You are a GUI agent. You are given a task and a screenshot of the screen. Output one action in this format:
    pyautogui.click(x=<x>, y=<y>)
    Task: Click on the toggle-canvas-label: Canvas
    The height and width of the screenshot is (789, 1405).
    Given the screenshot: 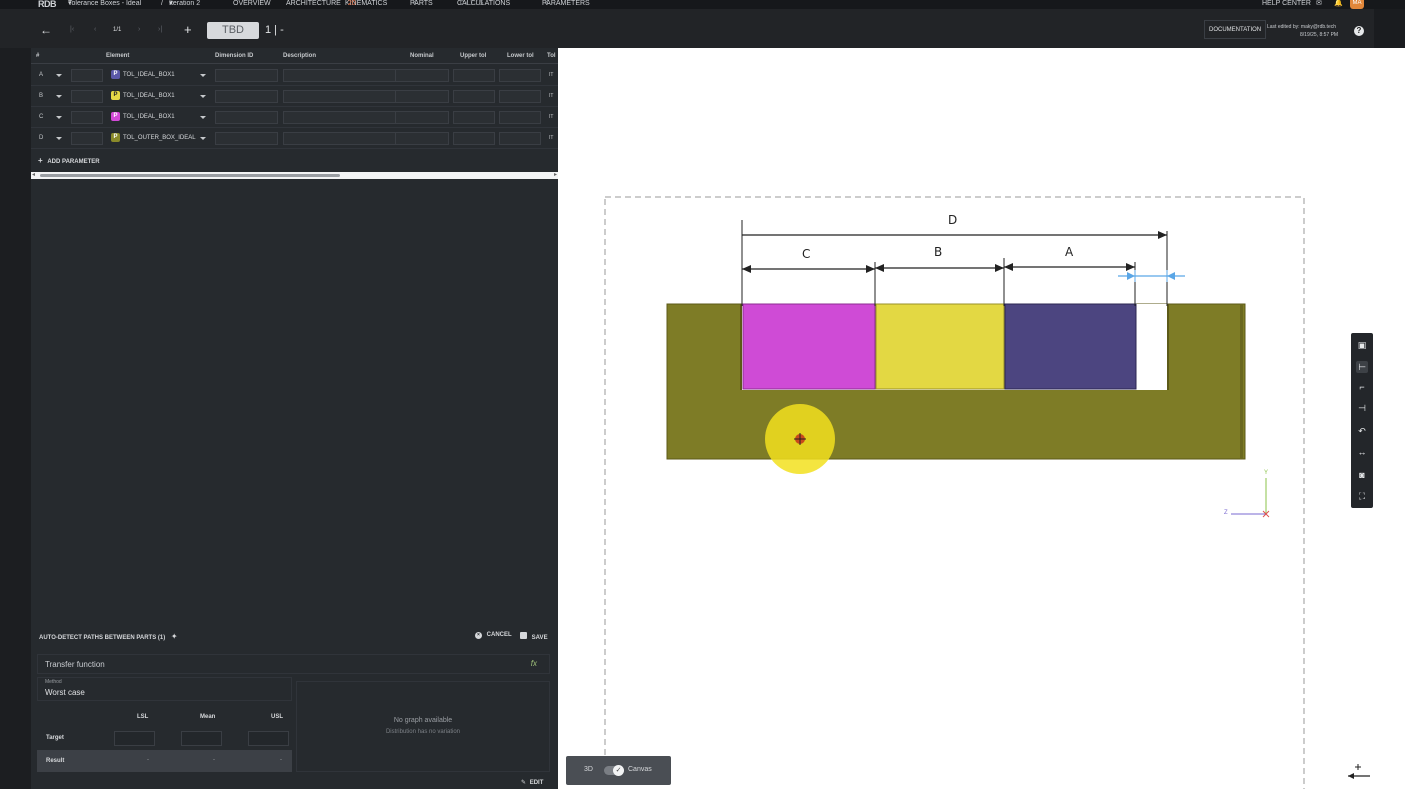 What is the action you would take?
    pyautogui.click(x=640, y=769)
    